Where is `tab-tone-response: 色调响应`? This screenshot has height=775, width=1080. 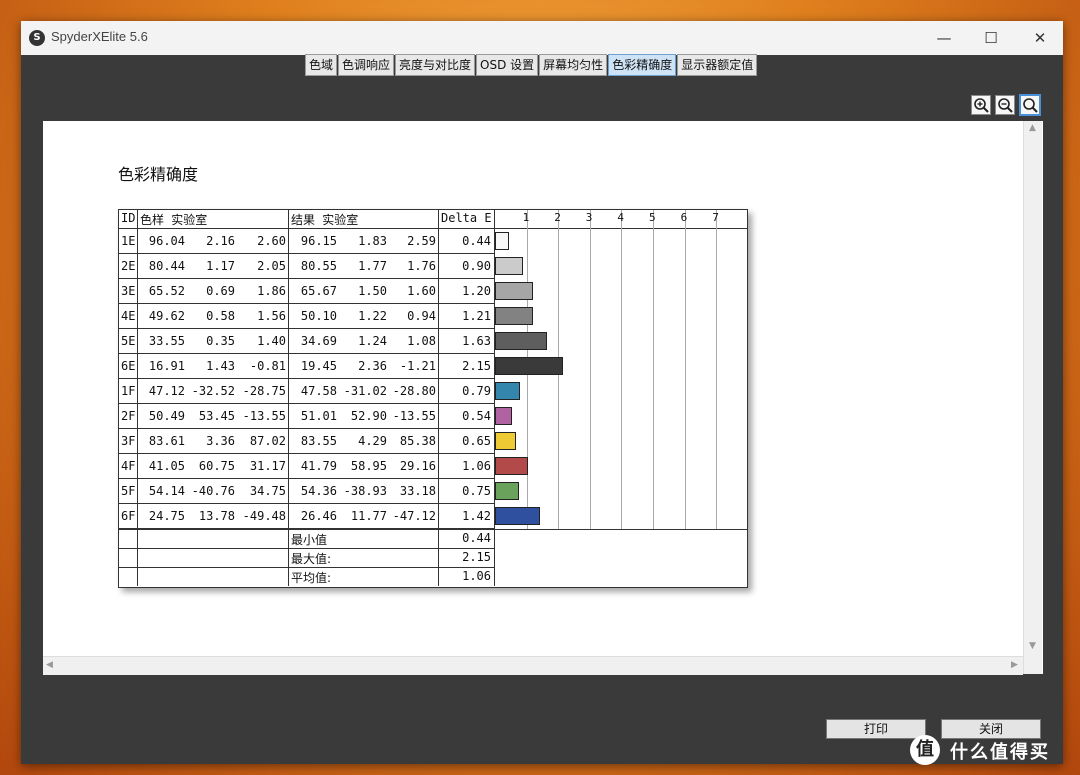
tab-tone-response: 色调响应 is located at coordinates (366, 65).